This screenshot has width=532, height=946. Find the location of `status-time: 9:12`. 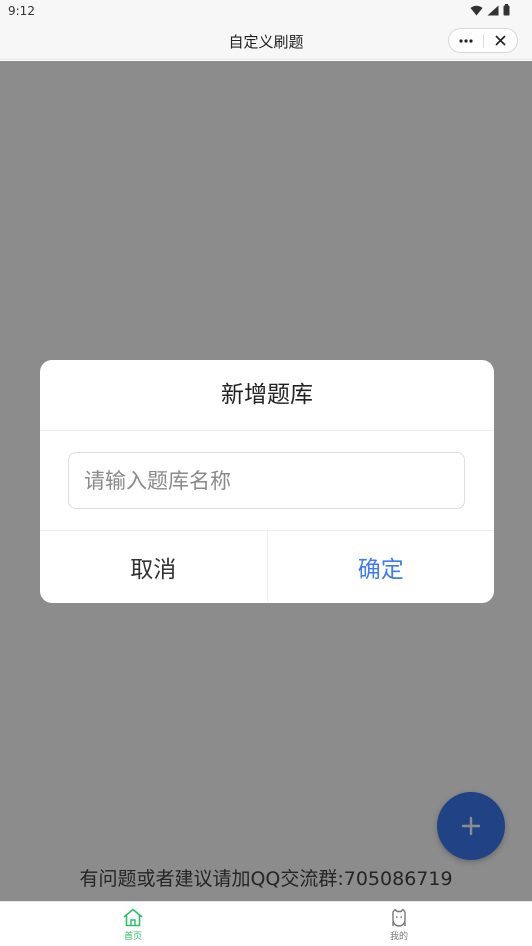

status-time: 9:12 is located at coordinates (21, 11).